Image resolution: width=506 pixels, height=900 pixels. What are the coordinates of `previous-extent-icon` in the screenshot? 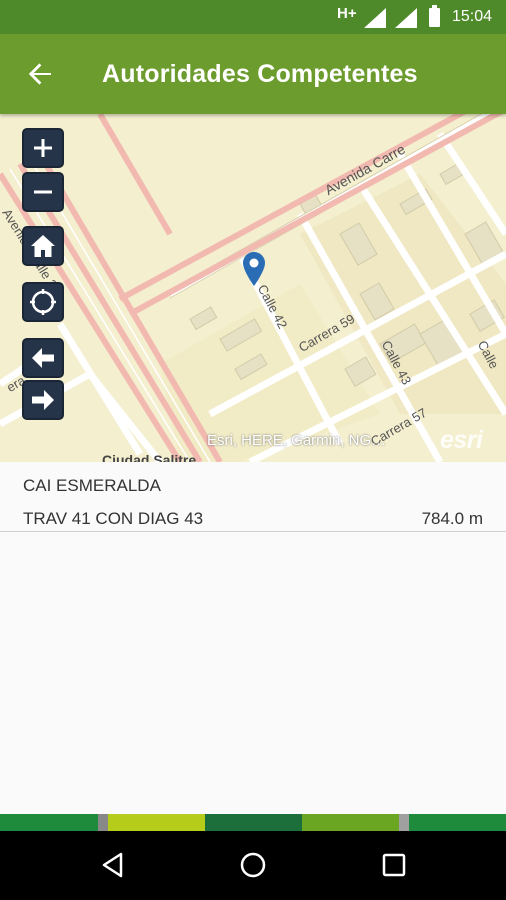 It's located at (43, 358).